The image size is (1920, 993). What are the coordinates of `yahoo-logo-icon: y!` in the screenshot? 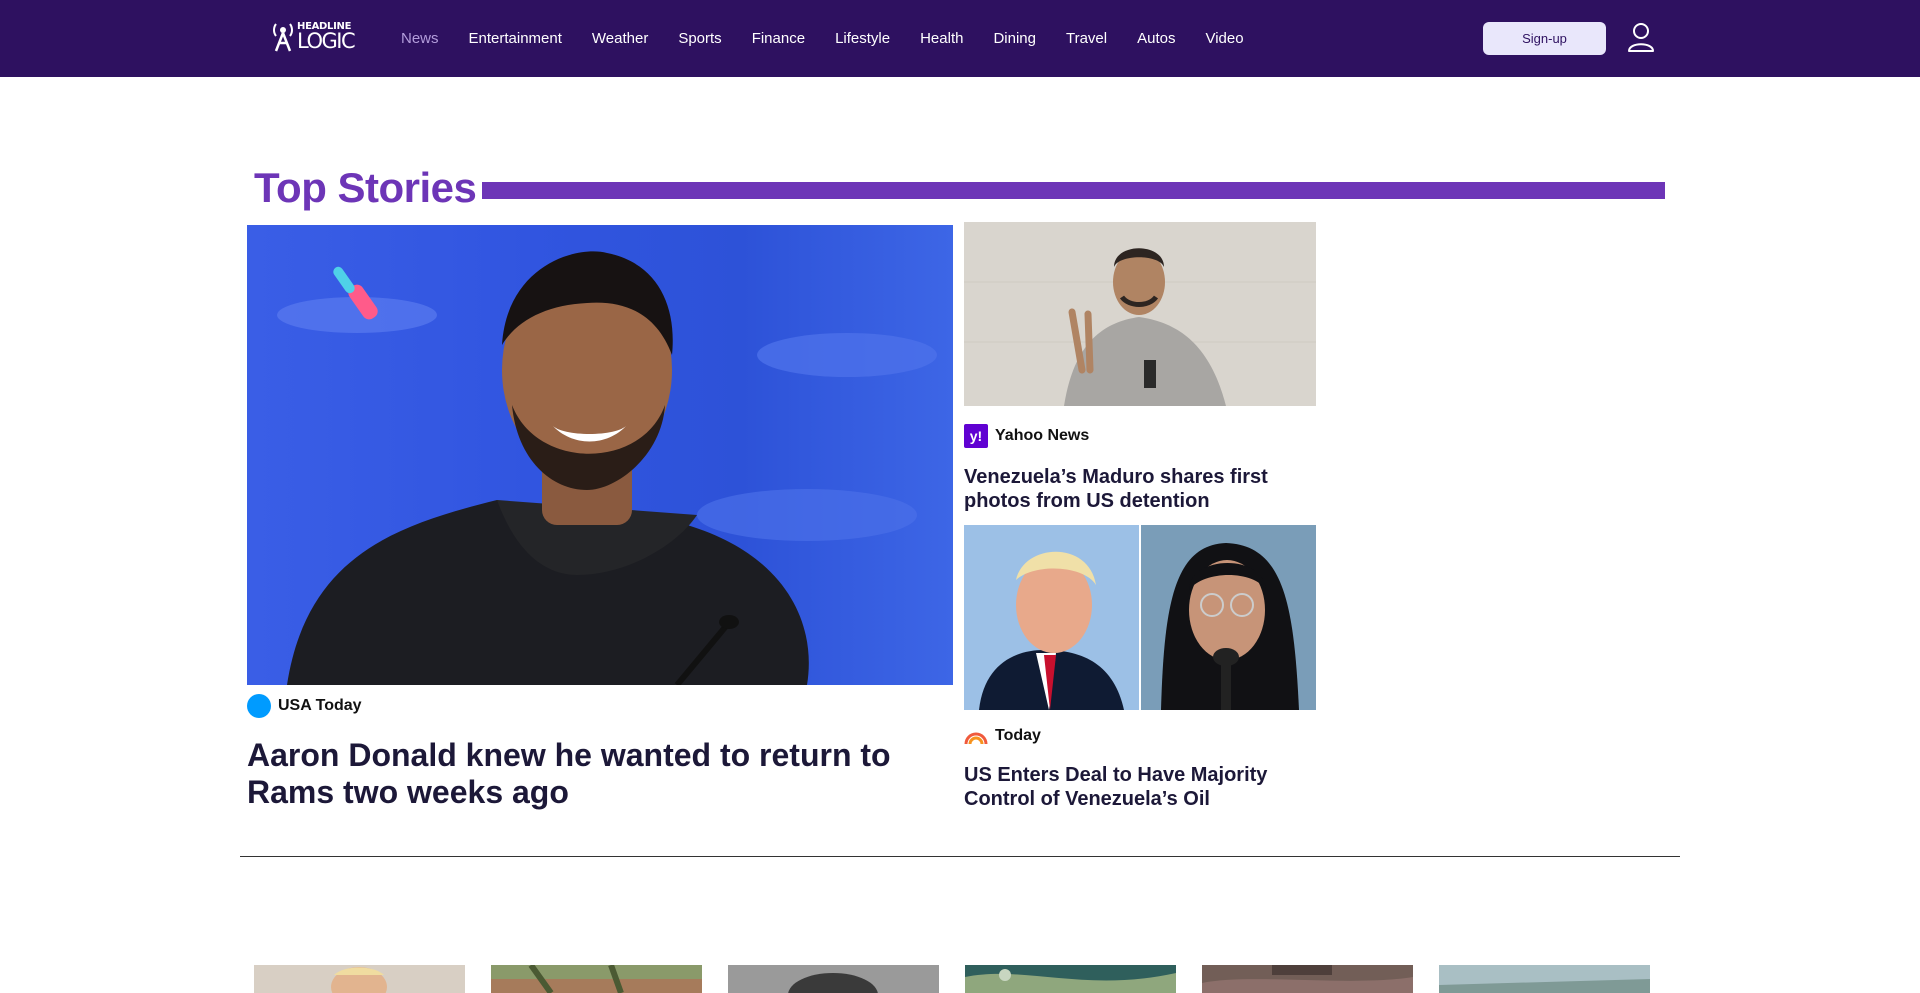 It's located at (976, 436).